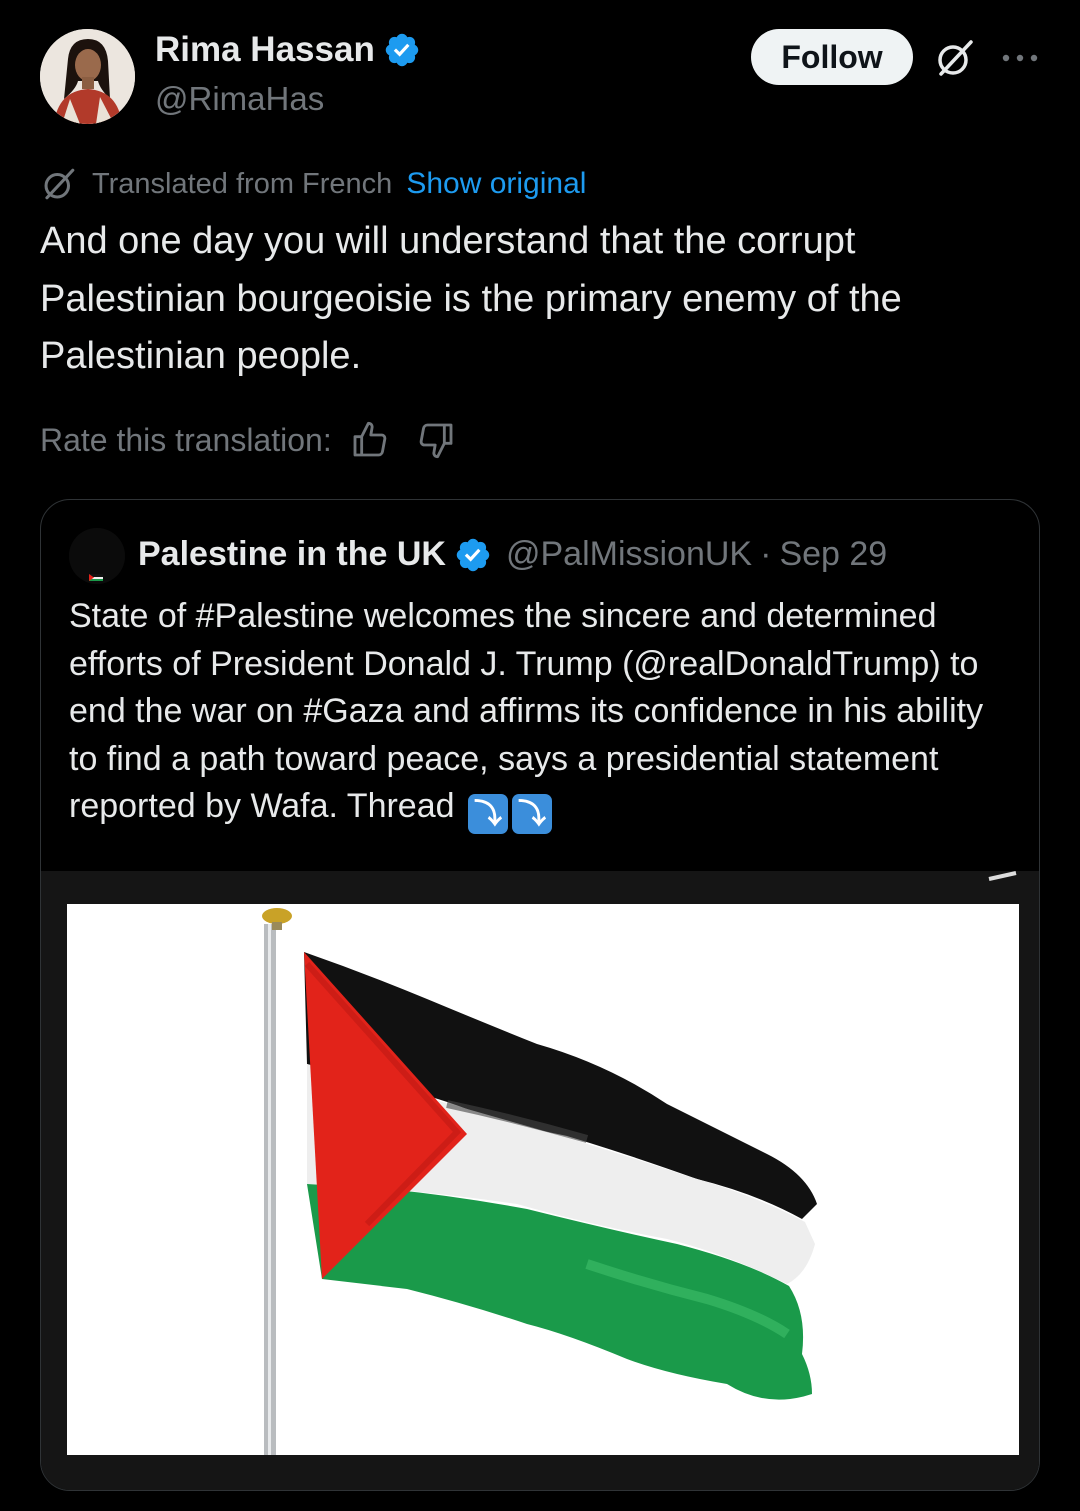 This screenshot has height=1511, width=1080. Describe the element at coordinates (239, 99) in the screenshot. I see `author-handle: @RimaHas` at that location.